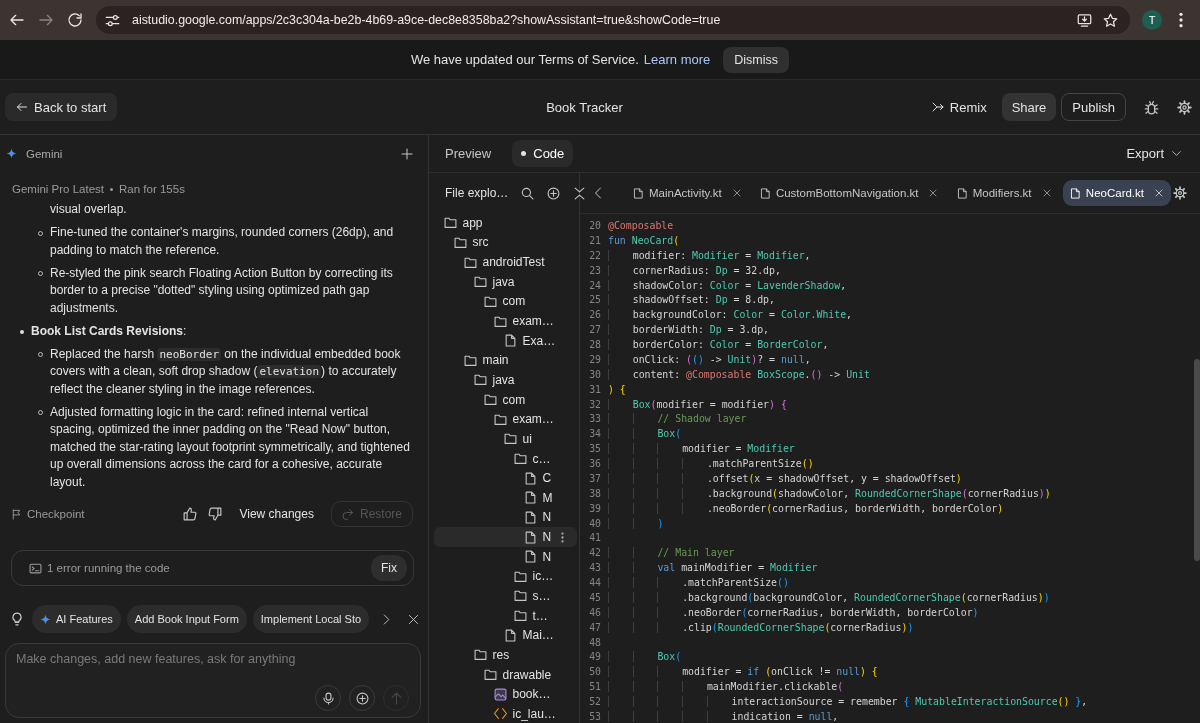 The image size is (1200, 723). Describe the element at coordinates (613, 20) in the screenshot. I see `address-bar: aistudio.google.com/apps/2c3c304a-be2b-4b69-a9ce-dec8e8358ba2?showAssistant=true&showCode=true` at that location.